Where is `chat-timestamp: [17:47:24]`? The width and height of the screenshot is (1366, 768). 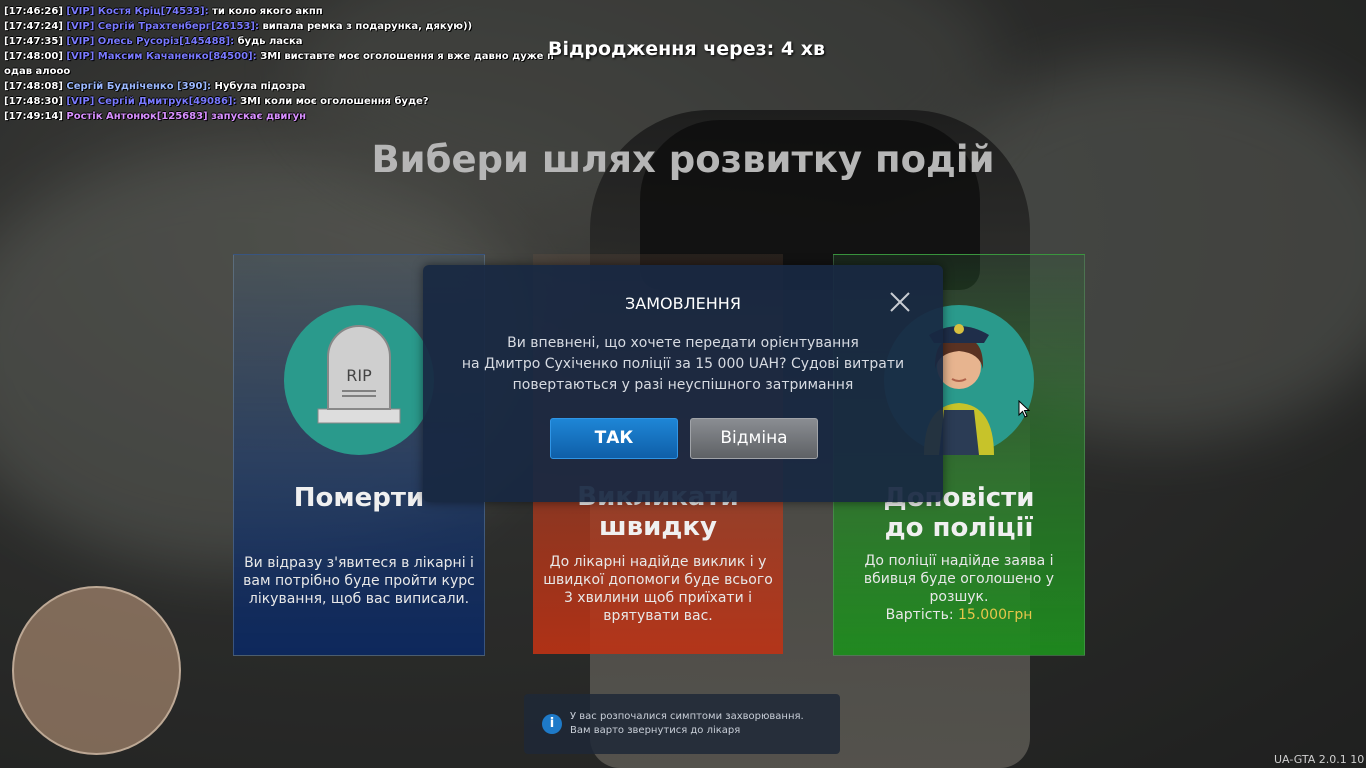 chat-timestamp: [17:47:24] is located at coordinates (33, 26).